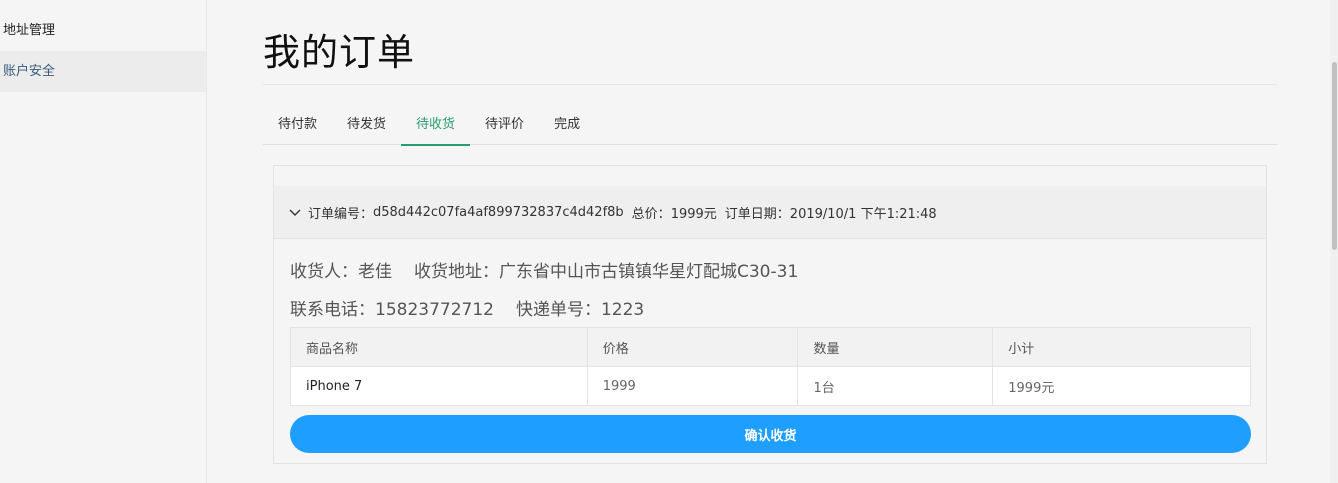 Image resolution: width=1338 pixels, height=483 pixels. What do you see at coordinates (1121, 347) in the screenshot?
I see `column-header-subtotal: 小计` at bounding box center [1121, 347].